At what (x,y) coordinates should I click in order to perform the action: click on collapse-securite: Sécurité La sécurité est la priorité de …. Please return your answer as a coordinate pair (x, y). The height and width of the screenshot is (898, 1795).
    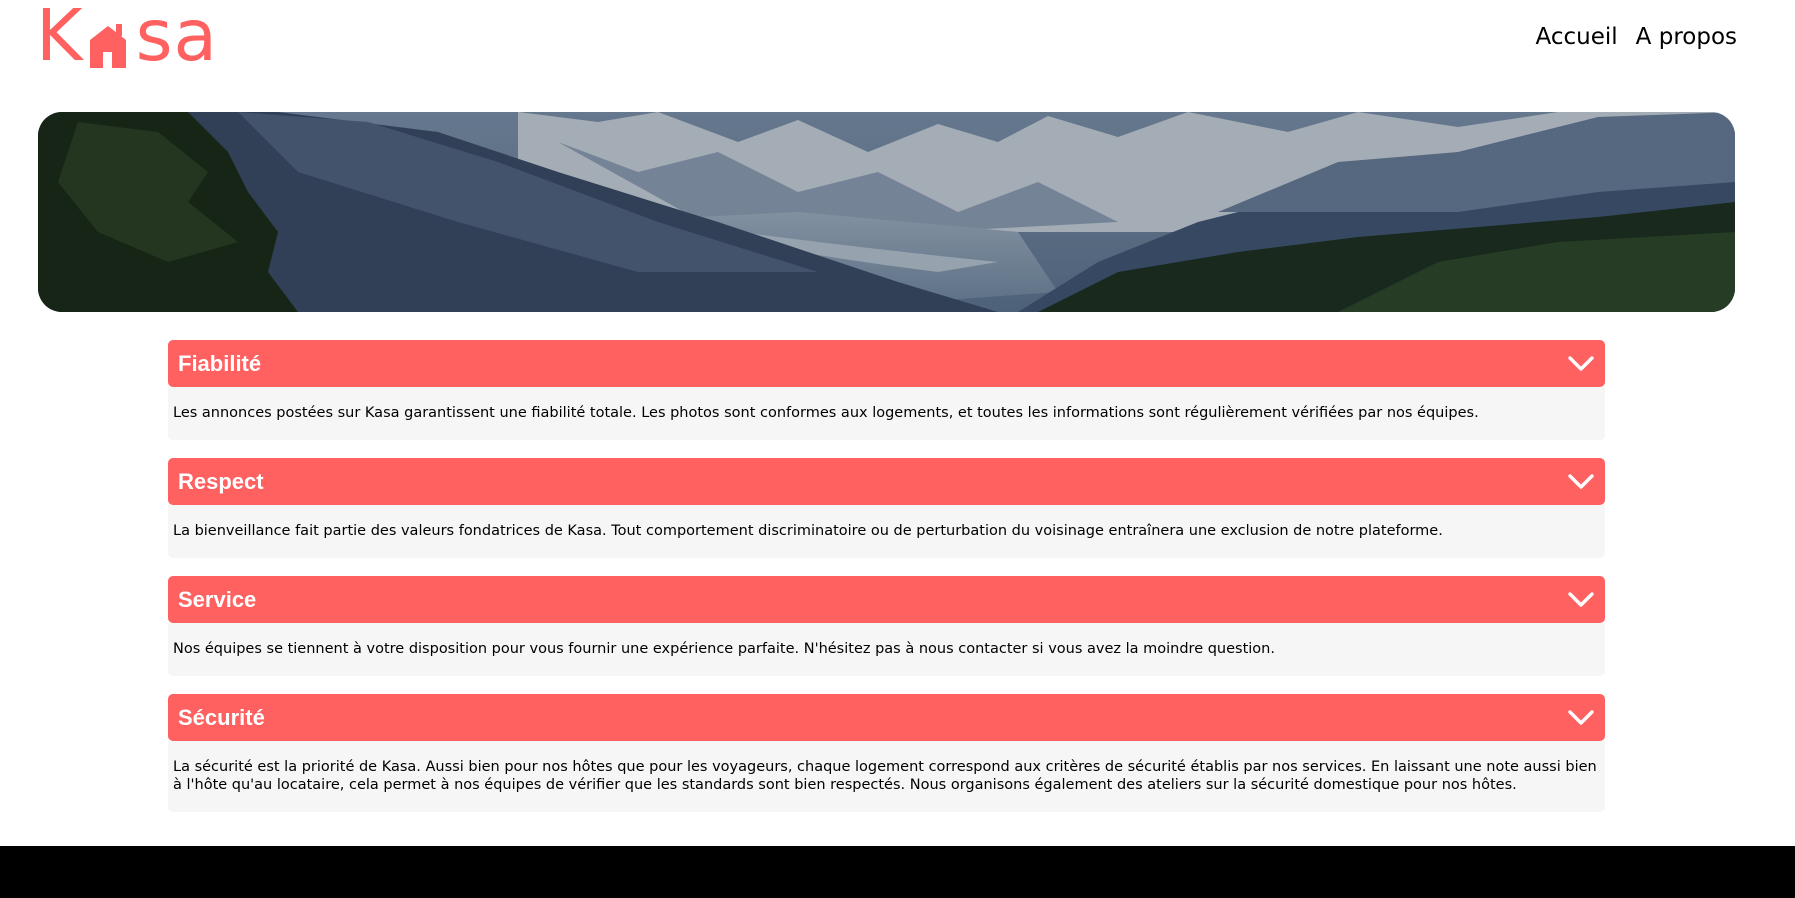
    Looking at the image, I should click on (886, 753).